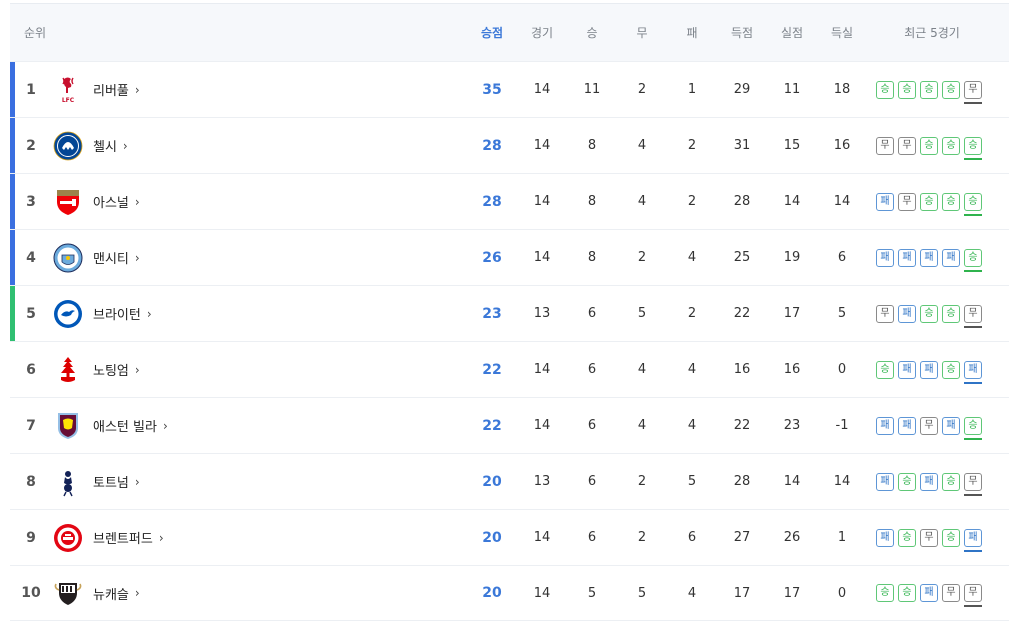 This screenshot has height=621, width=1029. I want to click on table-row: 1 LFC 리버풀 › 35 14 11 2 1 29 11 18 승 승 승 승 무, so click(509, 89).